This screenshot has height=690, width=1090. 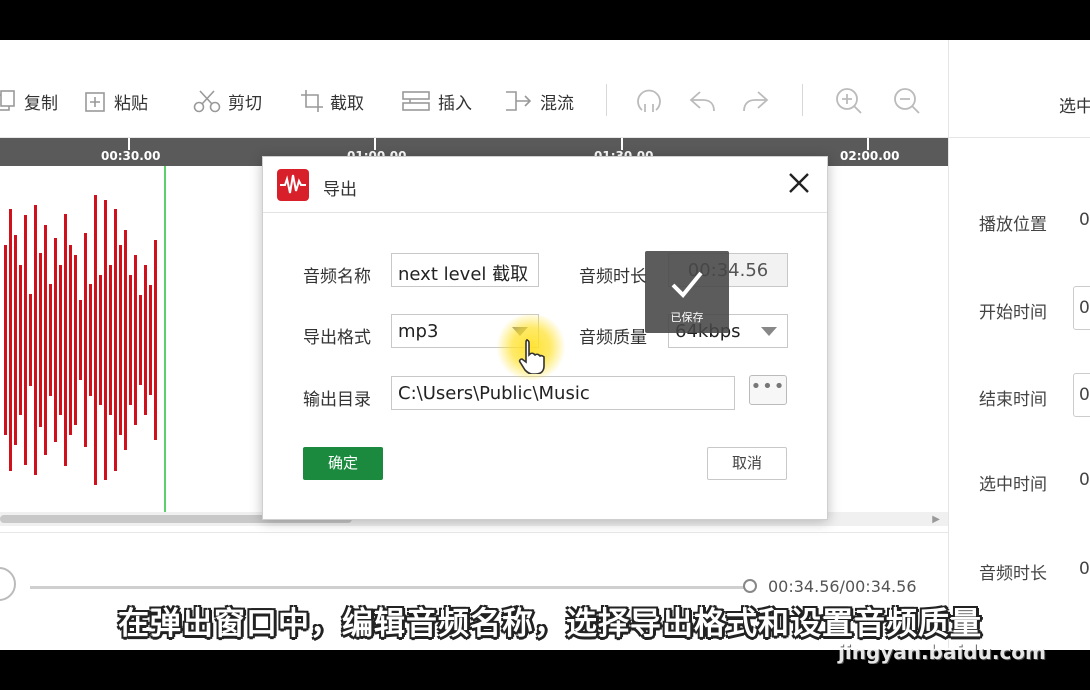 I want to click on zoom-out-button, so click(x=907, y=101).